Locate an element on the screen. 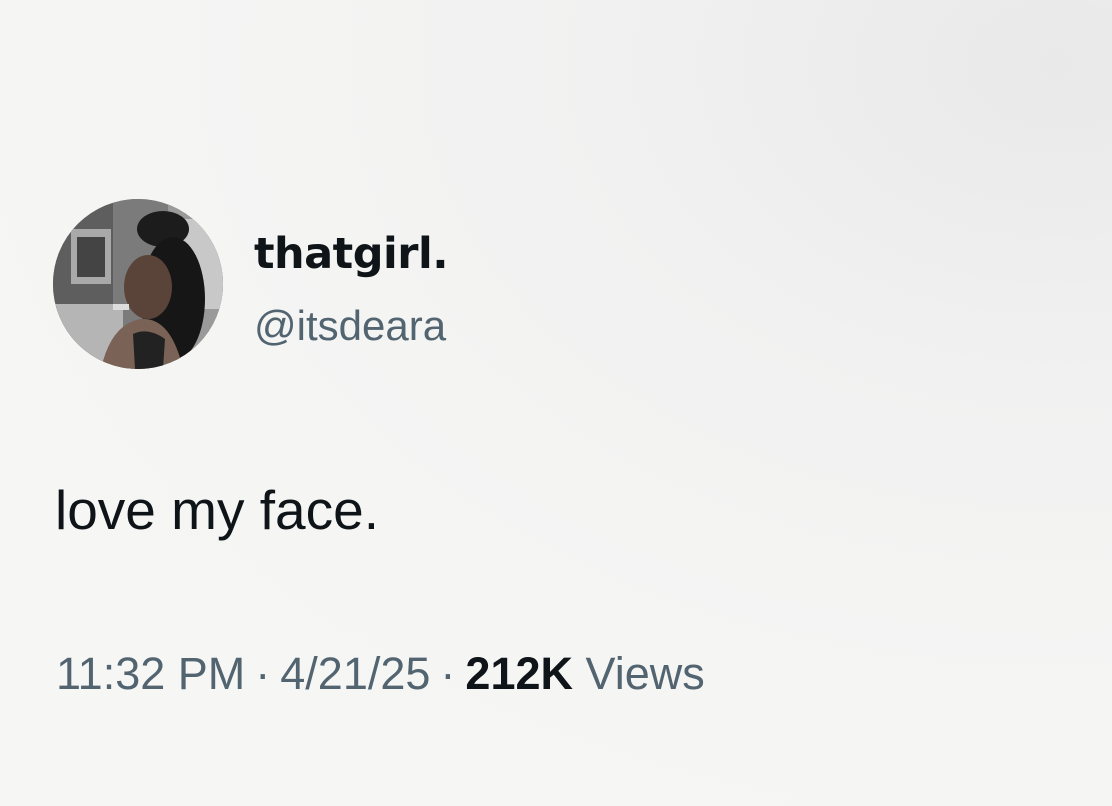 The image size is (1112, 806). display-name: thatgirl. is located at coordinates (351, 254).